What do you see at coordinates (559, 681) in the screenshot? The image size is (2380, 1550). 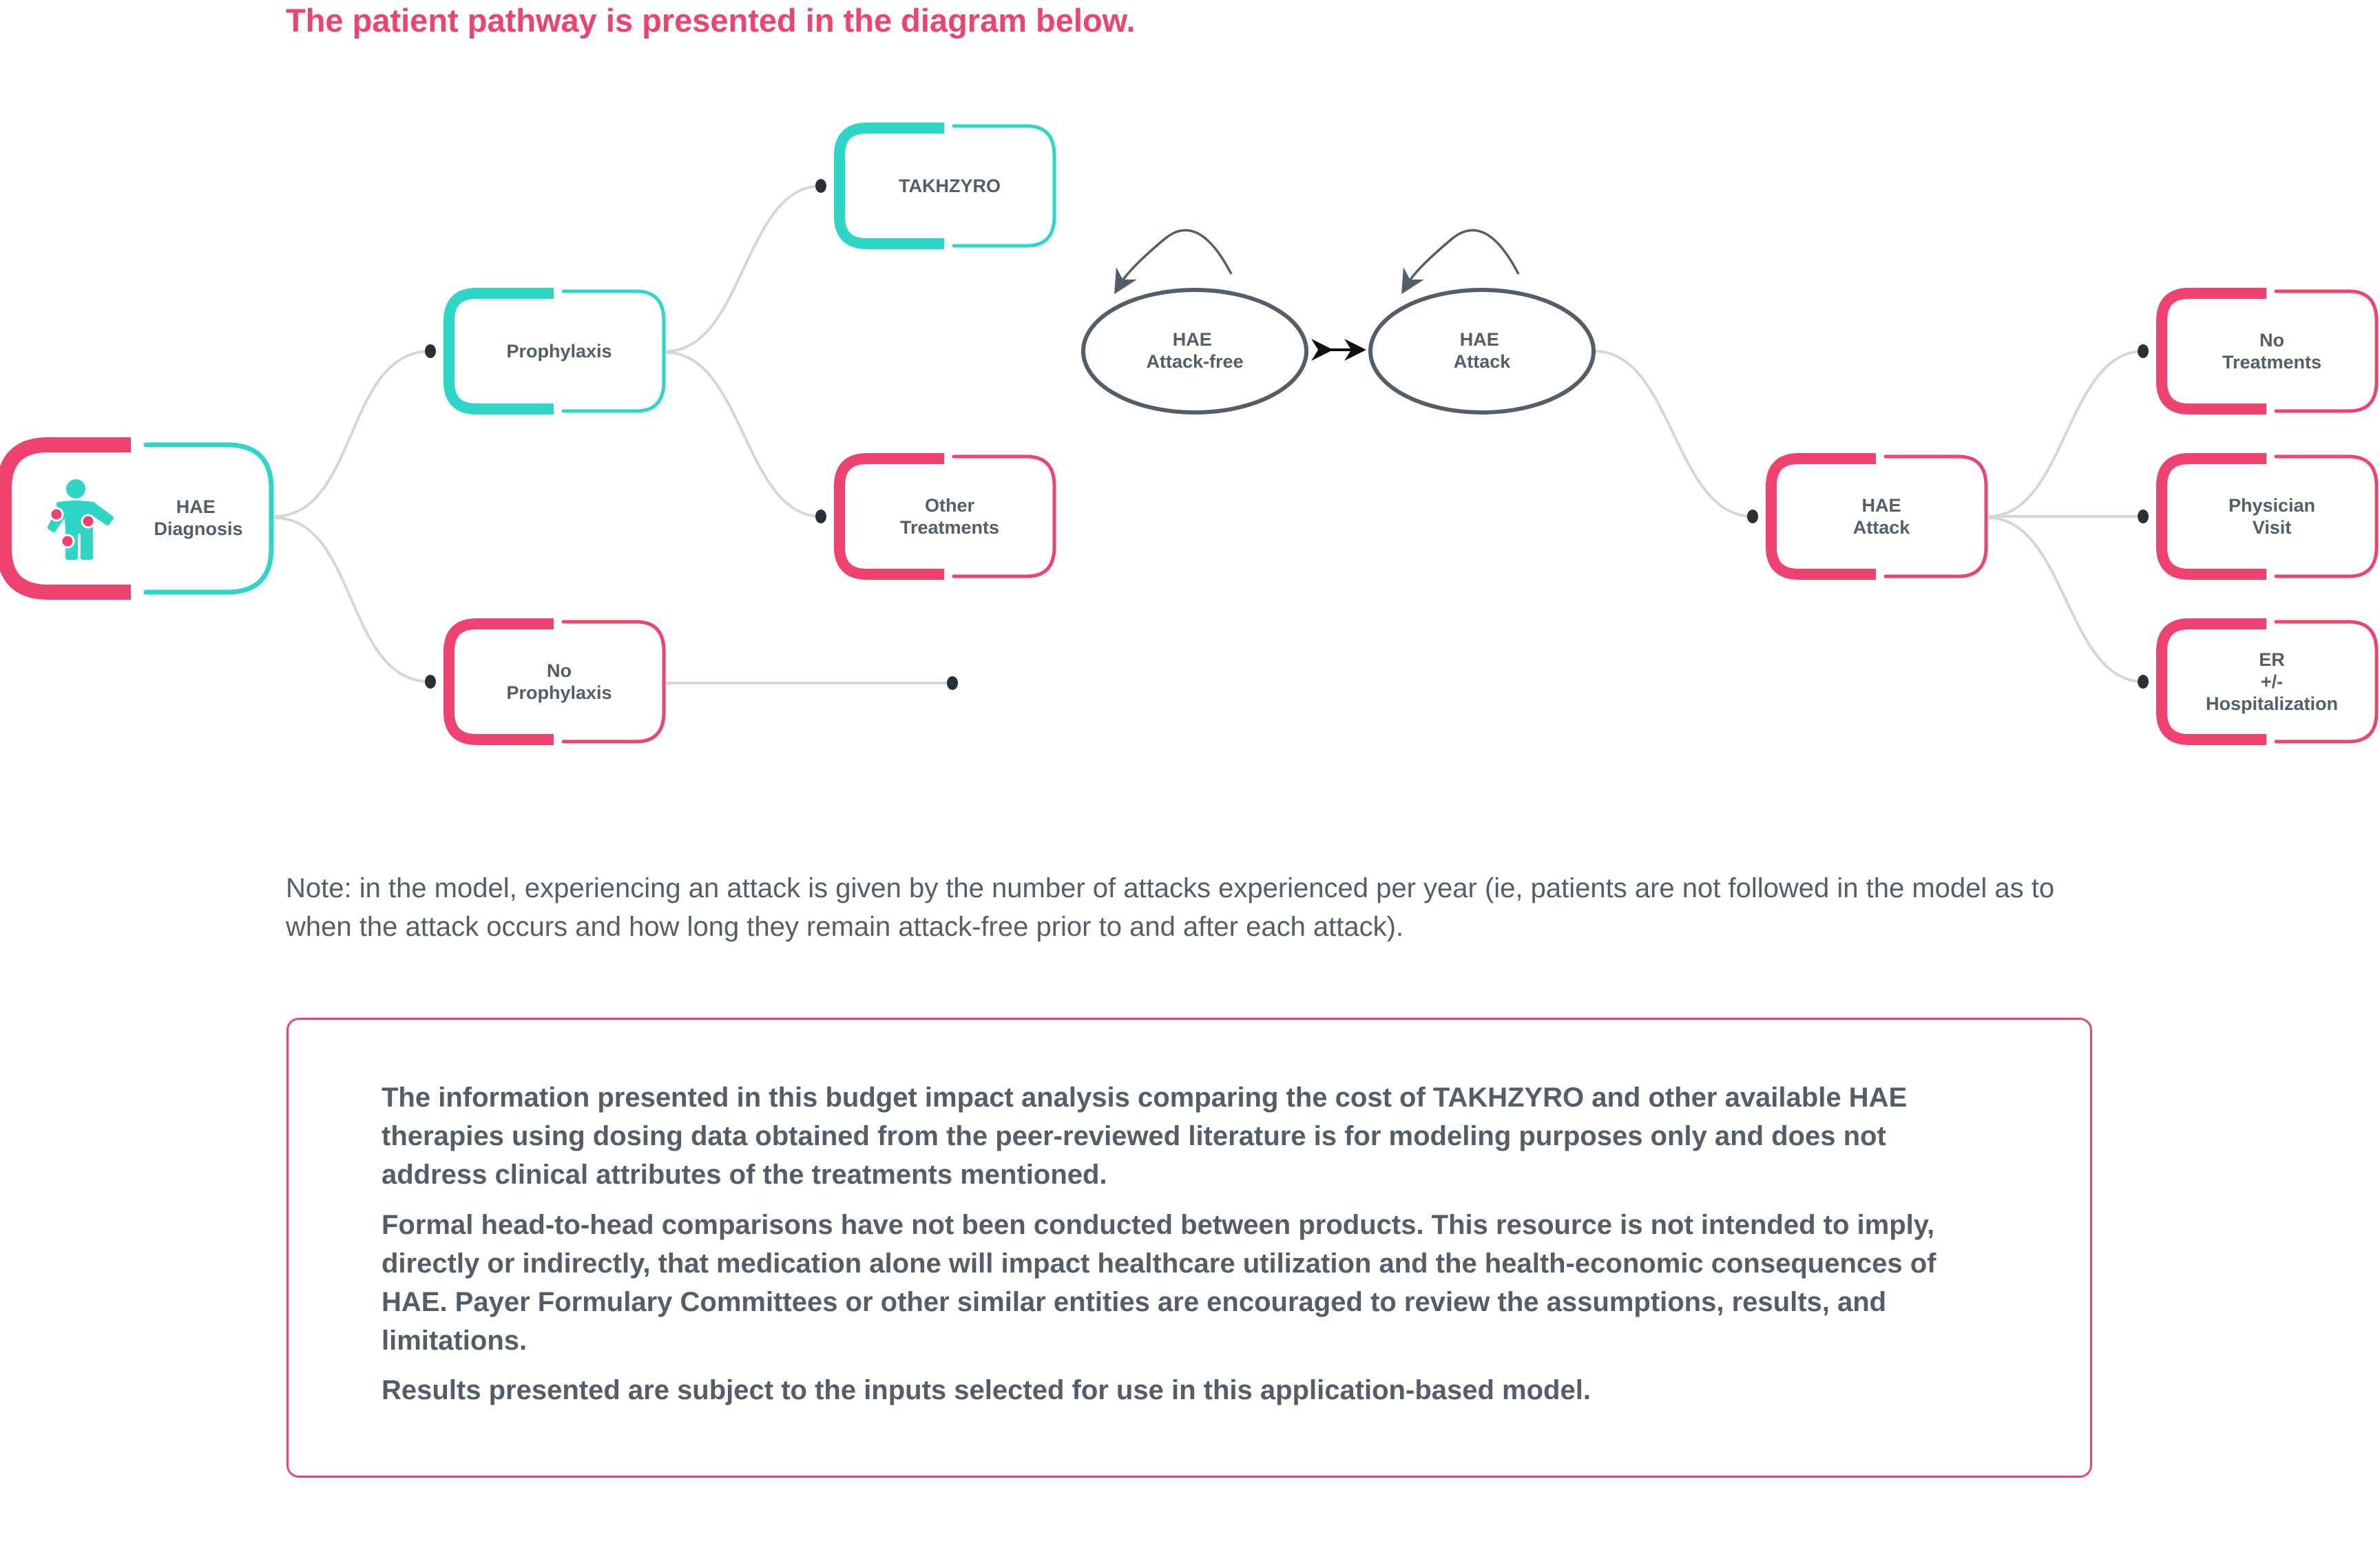 I see `node-label: No Prophylaxis` at bounding box center [559, 681].